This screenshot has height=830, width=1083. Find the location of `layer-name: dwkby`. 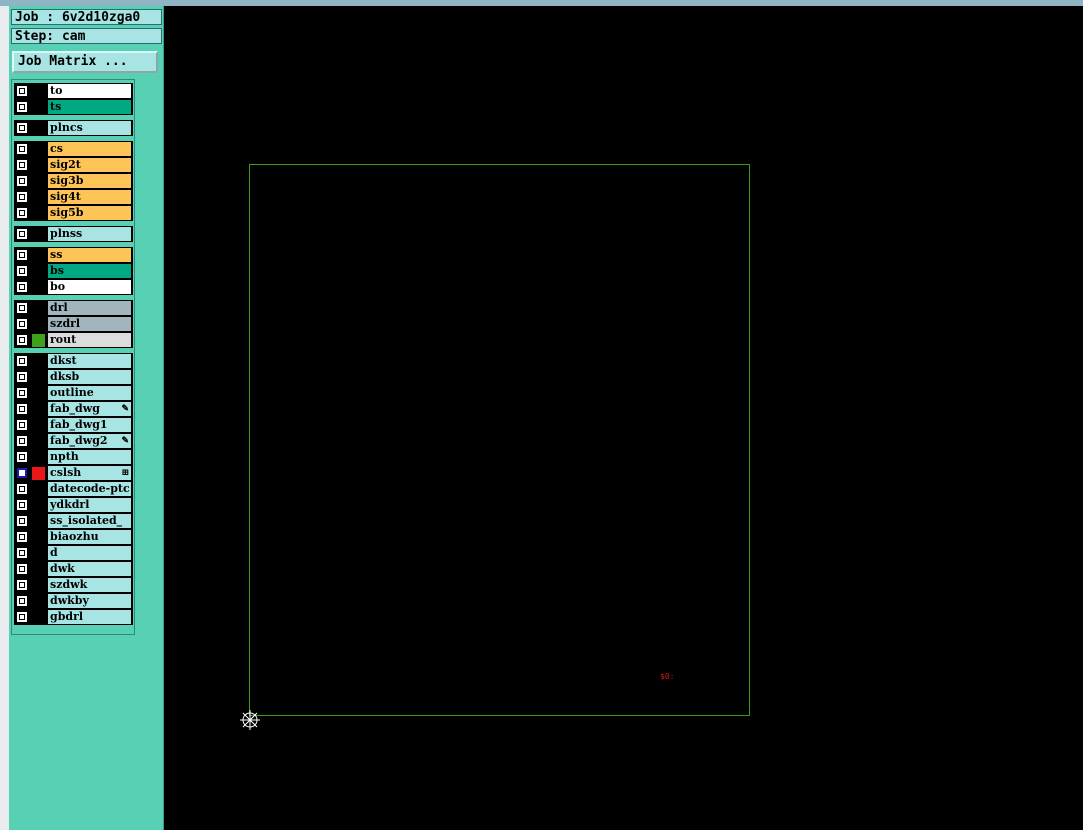

layer-name: dwkby is located at coordinates (89, 601).